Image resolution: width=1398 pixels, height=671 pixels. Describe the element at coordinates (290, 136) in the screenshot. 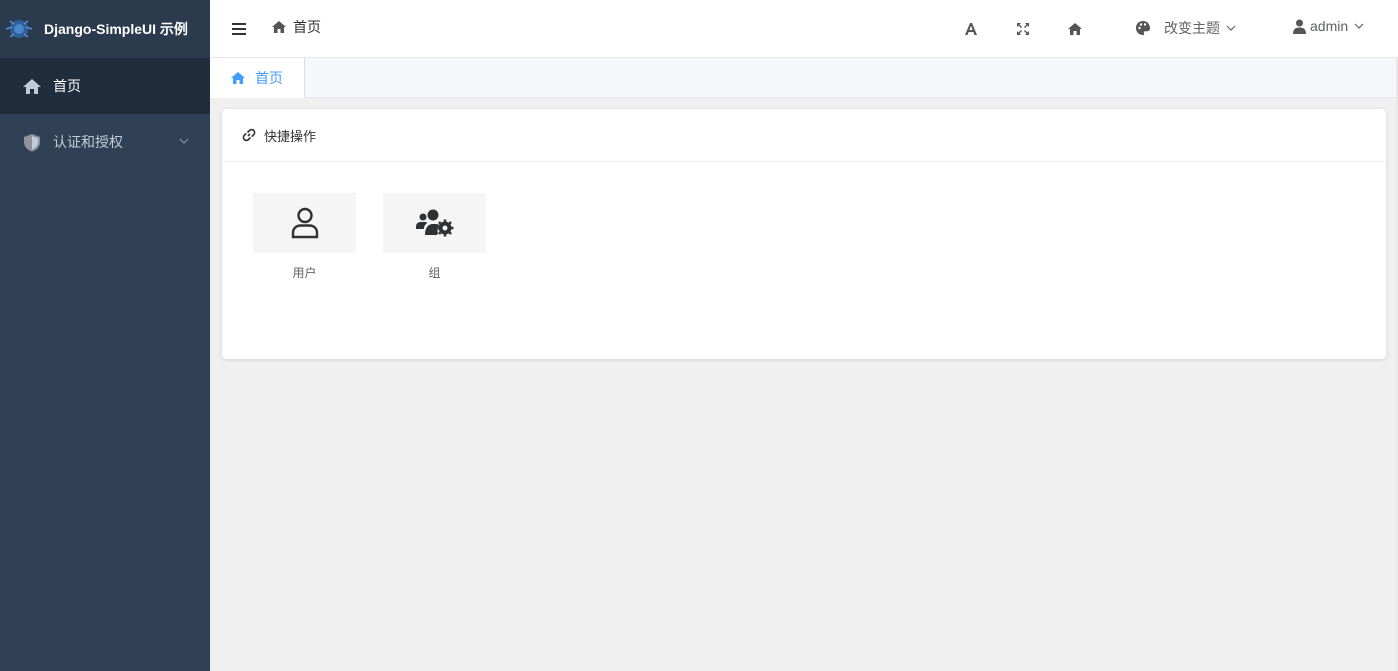

I see `card-title: 快捷操作` at that location.